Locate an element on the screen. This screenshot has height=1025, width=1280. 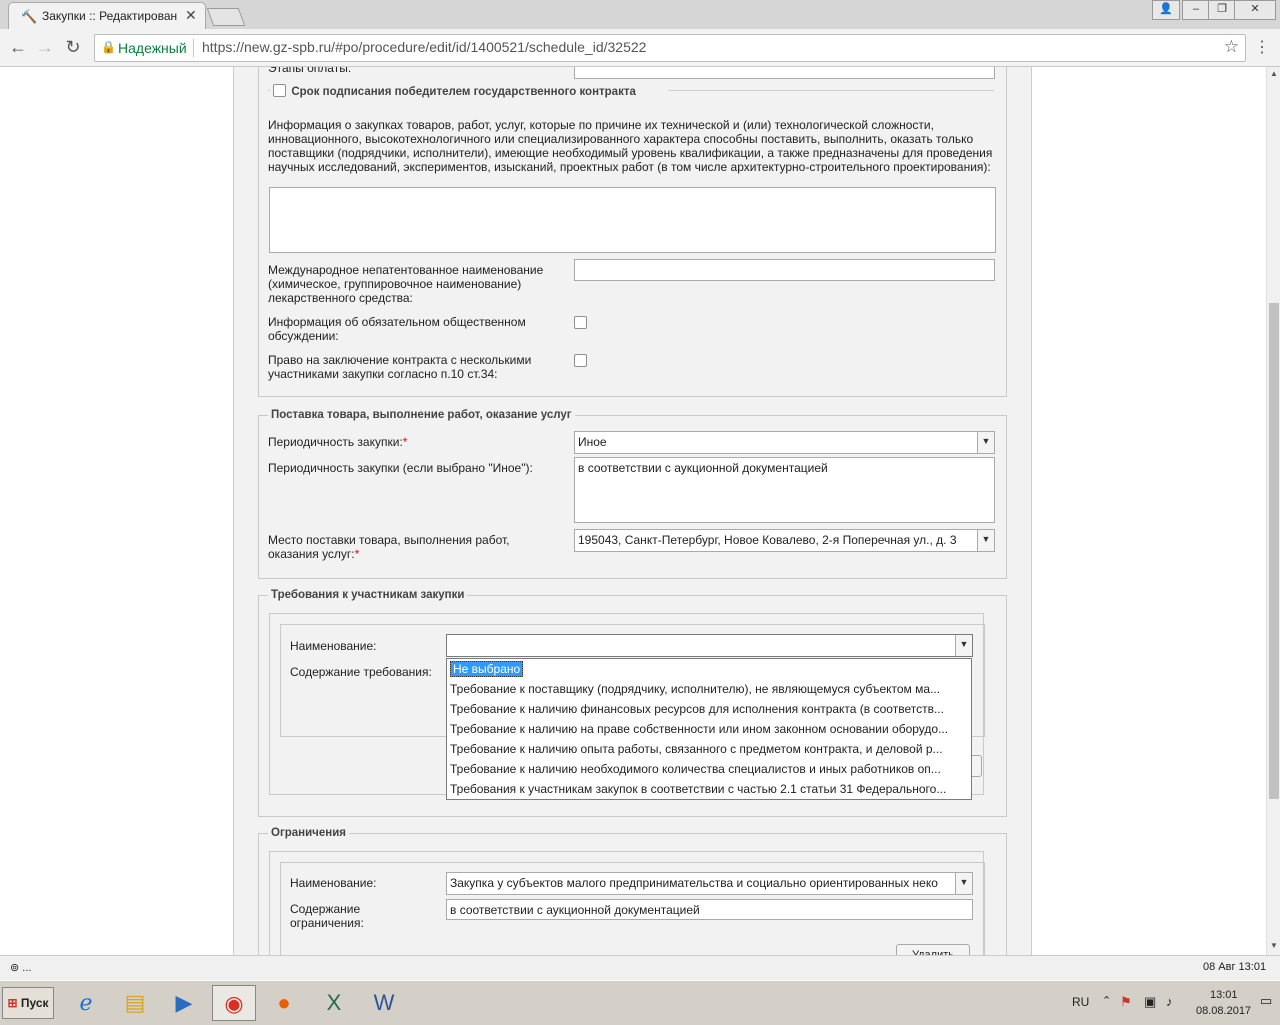
windows-logo-icon: ⊞ is located at coordinates (12, 1003).